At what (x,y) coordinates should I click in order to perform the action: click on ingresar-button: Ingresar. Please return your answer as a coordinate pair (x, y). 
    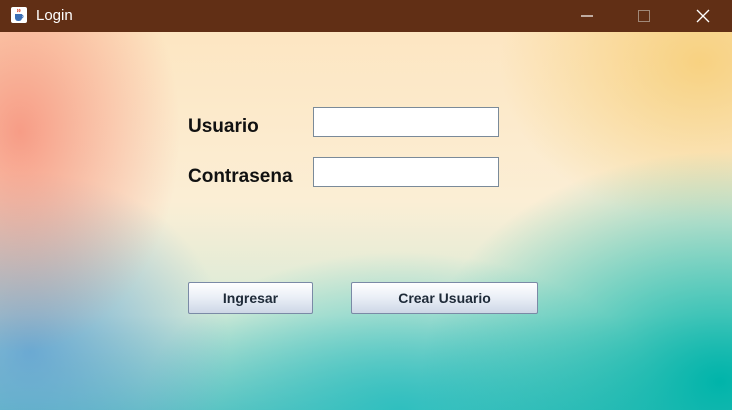
    Looking at the image, I should click on (250, 298).